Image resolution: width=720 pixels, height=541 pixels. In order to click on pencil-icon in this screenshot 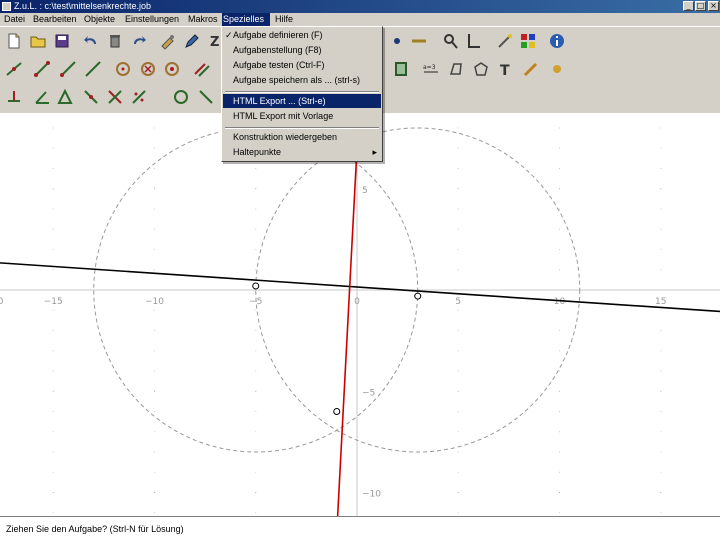, I will do `click(531, 69)`.